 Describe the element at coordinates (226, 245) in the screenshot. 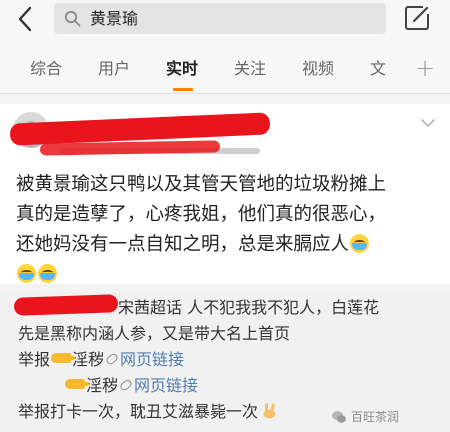

I see `post-line: 还她妈没有一点自知之明，总是来膈应人` at that location.